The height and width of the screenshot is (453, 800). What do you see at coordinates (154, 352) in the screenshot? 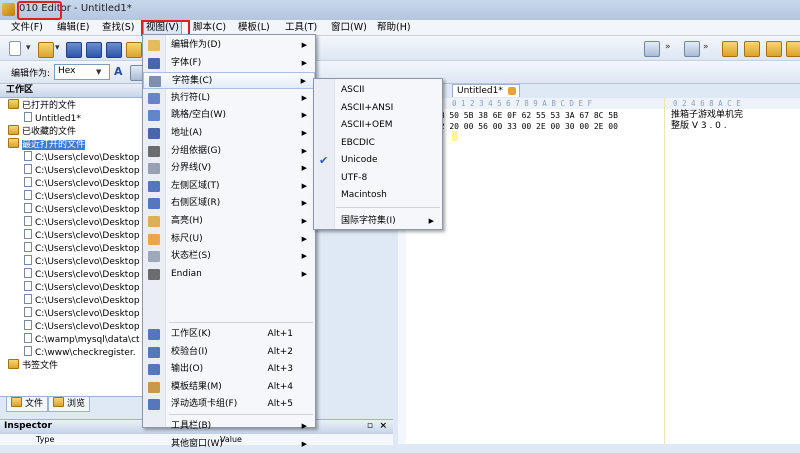
I see `inspector-icon` at bounding box center [154, 352].